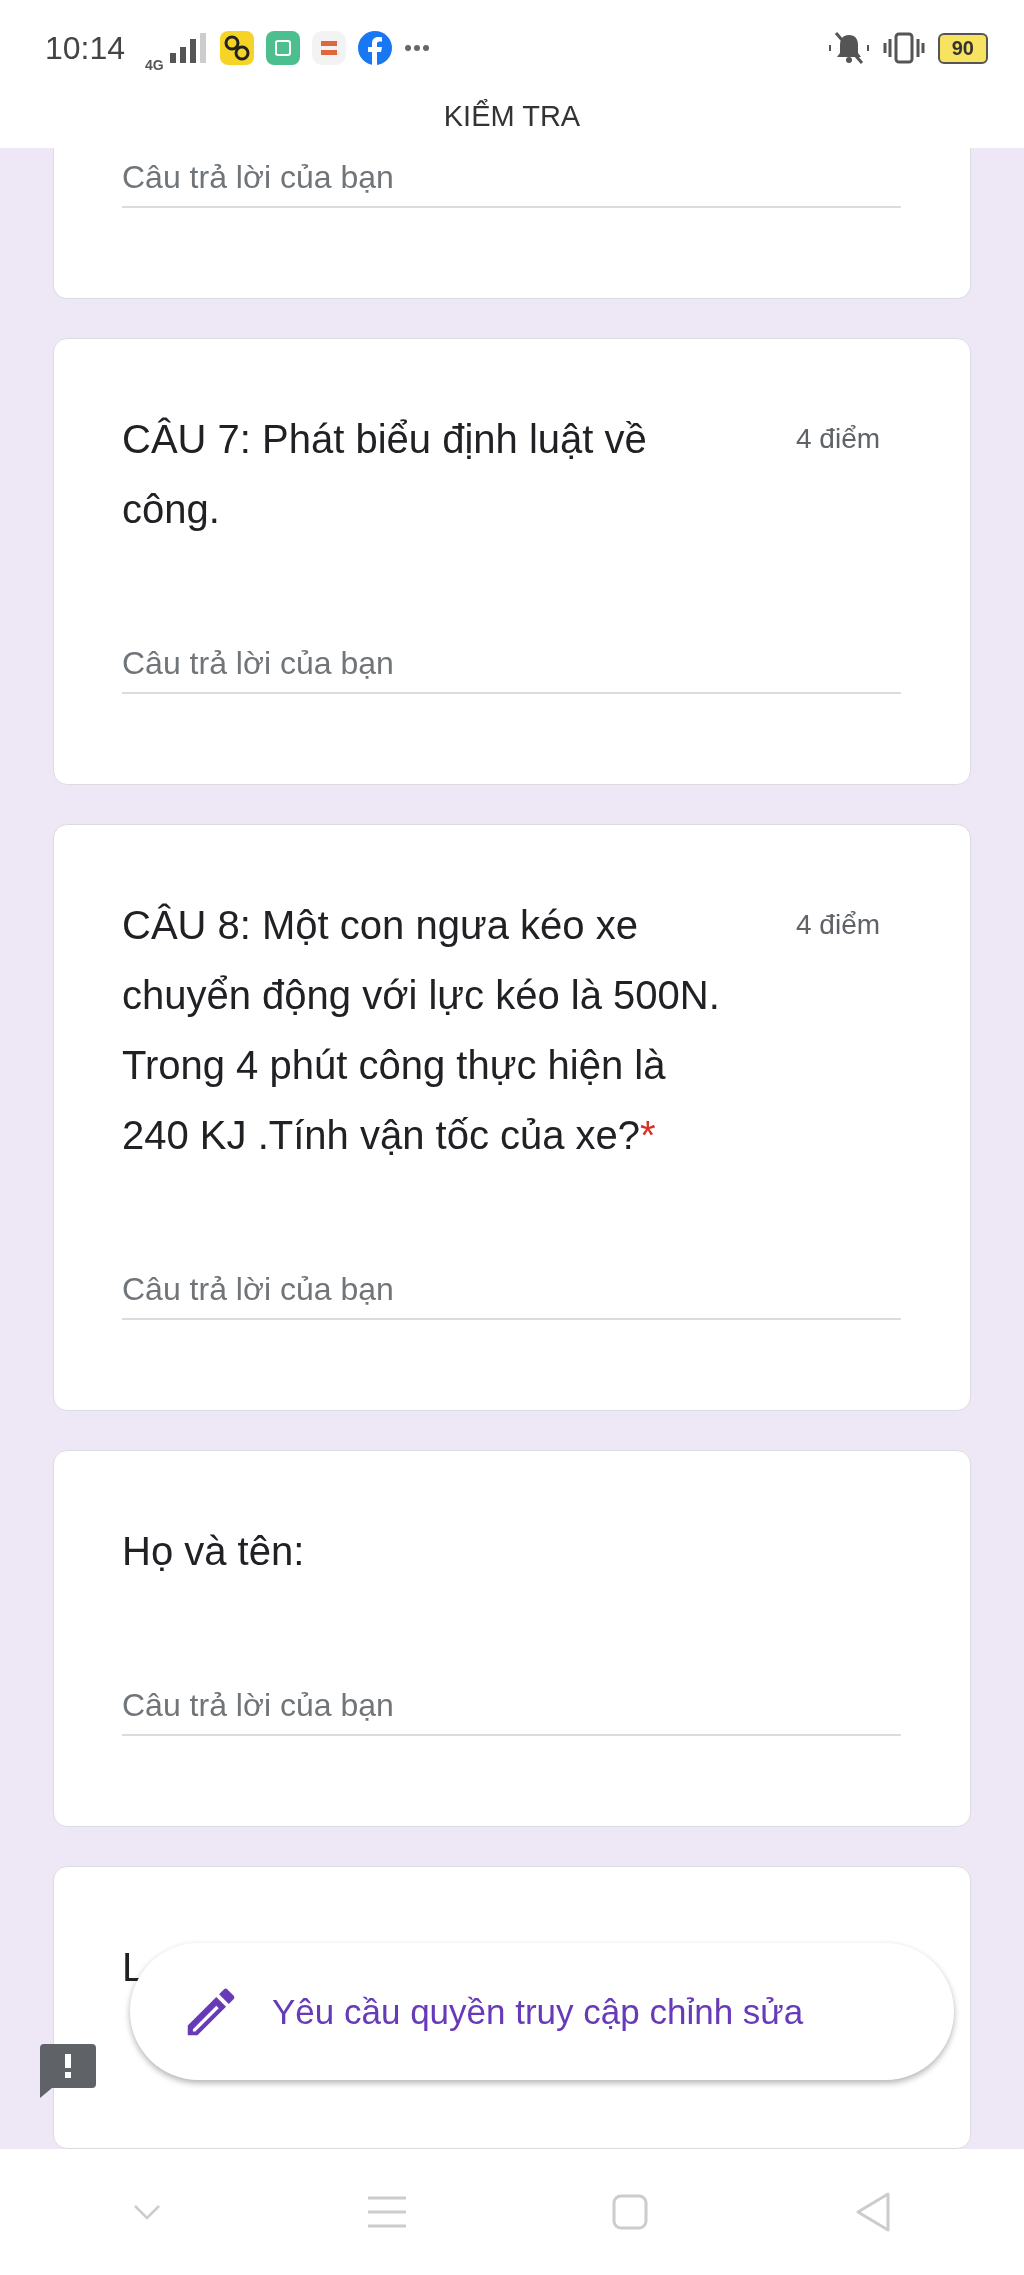 The image size is (1024, 2275). I want to click on page-title: KIỂM TRA, so click(512, 116).